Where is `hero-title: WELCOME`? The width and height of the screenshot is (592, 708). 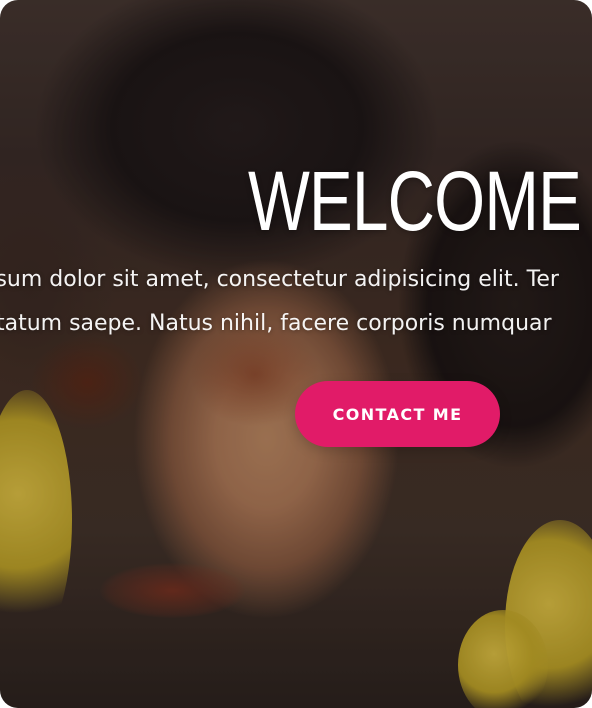
hero-title: WELCOME is located at coordinates (415, 201).